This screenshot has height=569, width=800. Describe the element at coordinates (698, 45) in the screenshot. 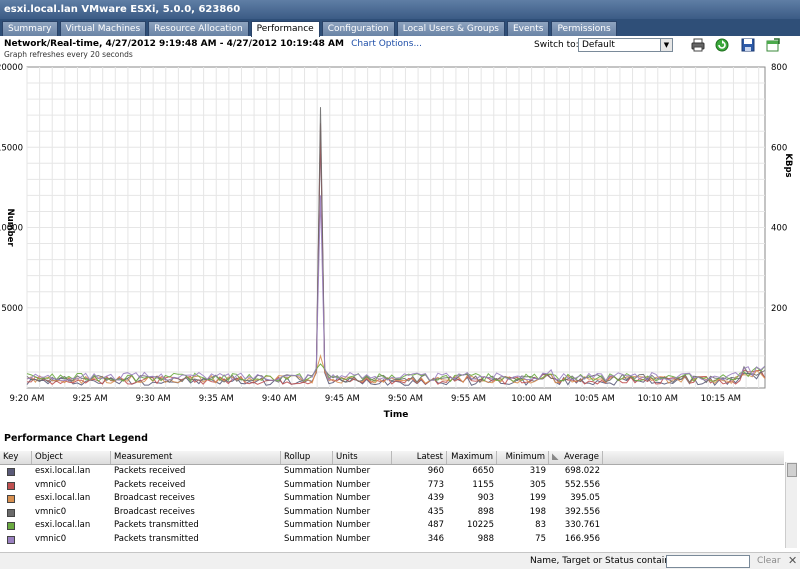

I see `print-icon` at that location.